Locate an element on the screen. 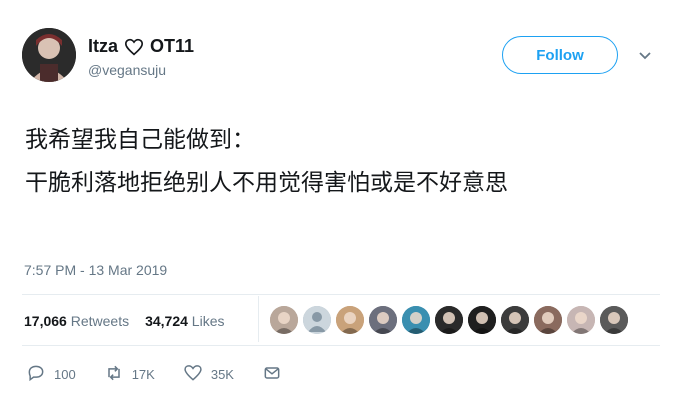  like-heart-icon is located at coordinates (193, 374).